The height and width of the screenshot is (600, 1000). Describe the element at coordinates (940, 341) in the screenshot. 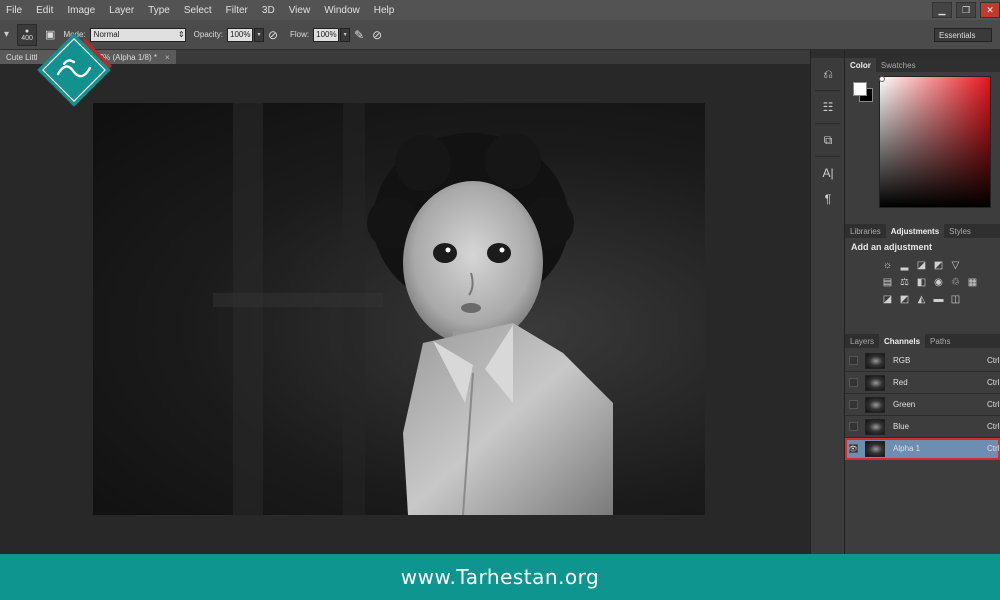

I see `tab-paths: Paths` at that location.